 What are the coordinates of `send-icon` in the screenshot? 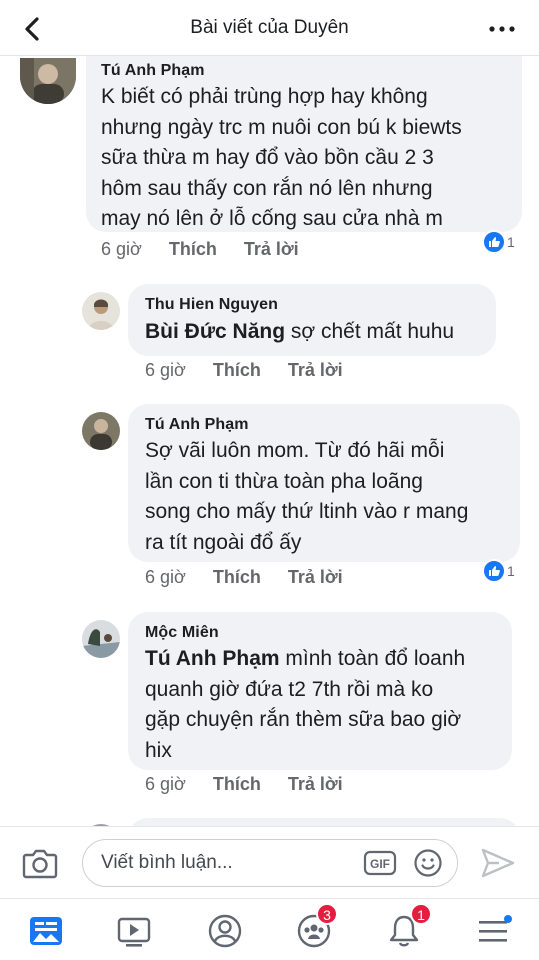 It's located at (498, 863).